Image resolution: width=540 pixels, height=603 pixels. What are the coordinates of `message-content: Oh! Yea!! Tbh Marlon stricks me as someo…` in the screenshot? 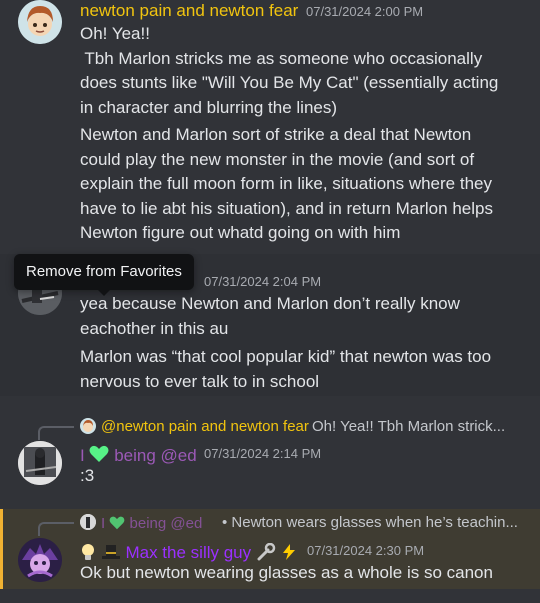 It's located at (305, 71).